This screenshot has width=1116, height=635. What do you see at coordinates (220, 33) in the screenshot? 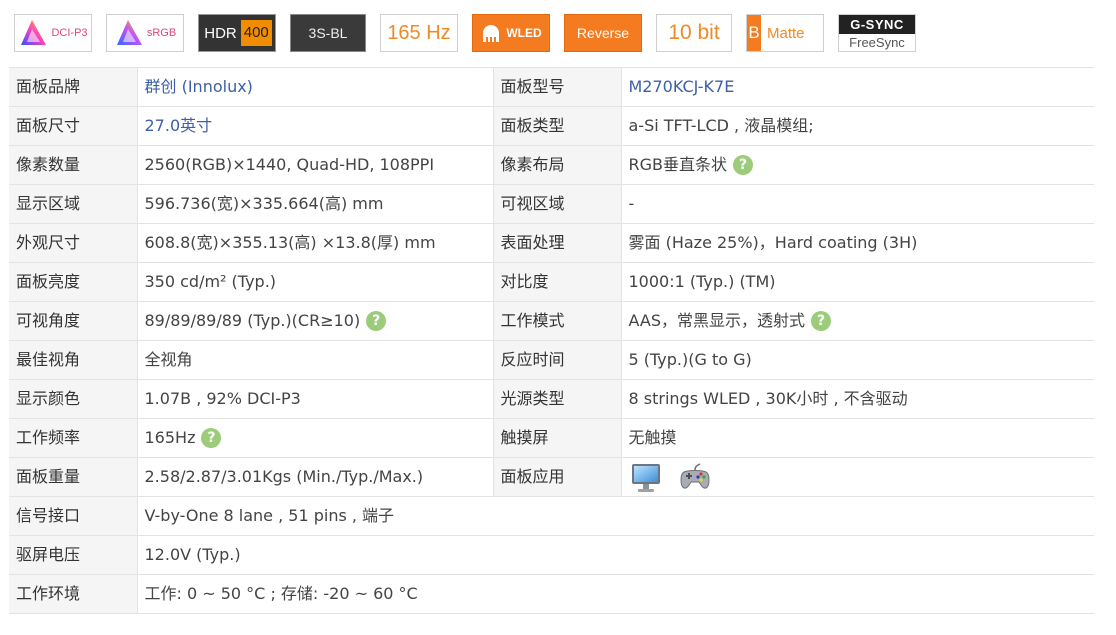
I see `hdr-label: HDR` at bounding box center [220, 33].